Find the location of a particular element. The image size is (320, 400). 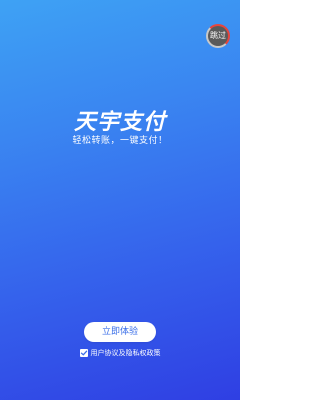

experience-now-button: 立即体验 is located at coordinates (120, 332).